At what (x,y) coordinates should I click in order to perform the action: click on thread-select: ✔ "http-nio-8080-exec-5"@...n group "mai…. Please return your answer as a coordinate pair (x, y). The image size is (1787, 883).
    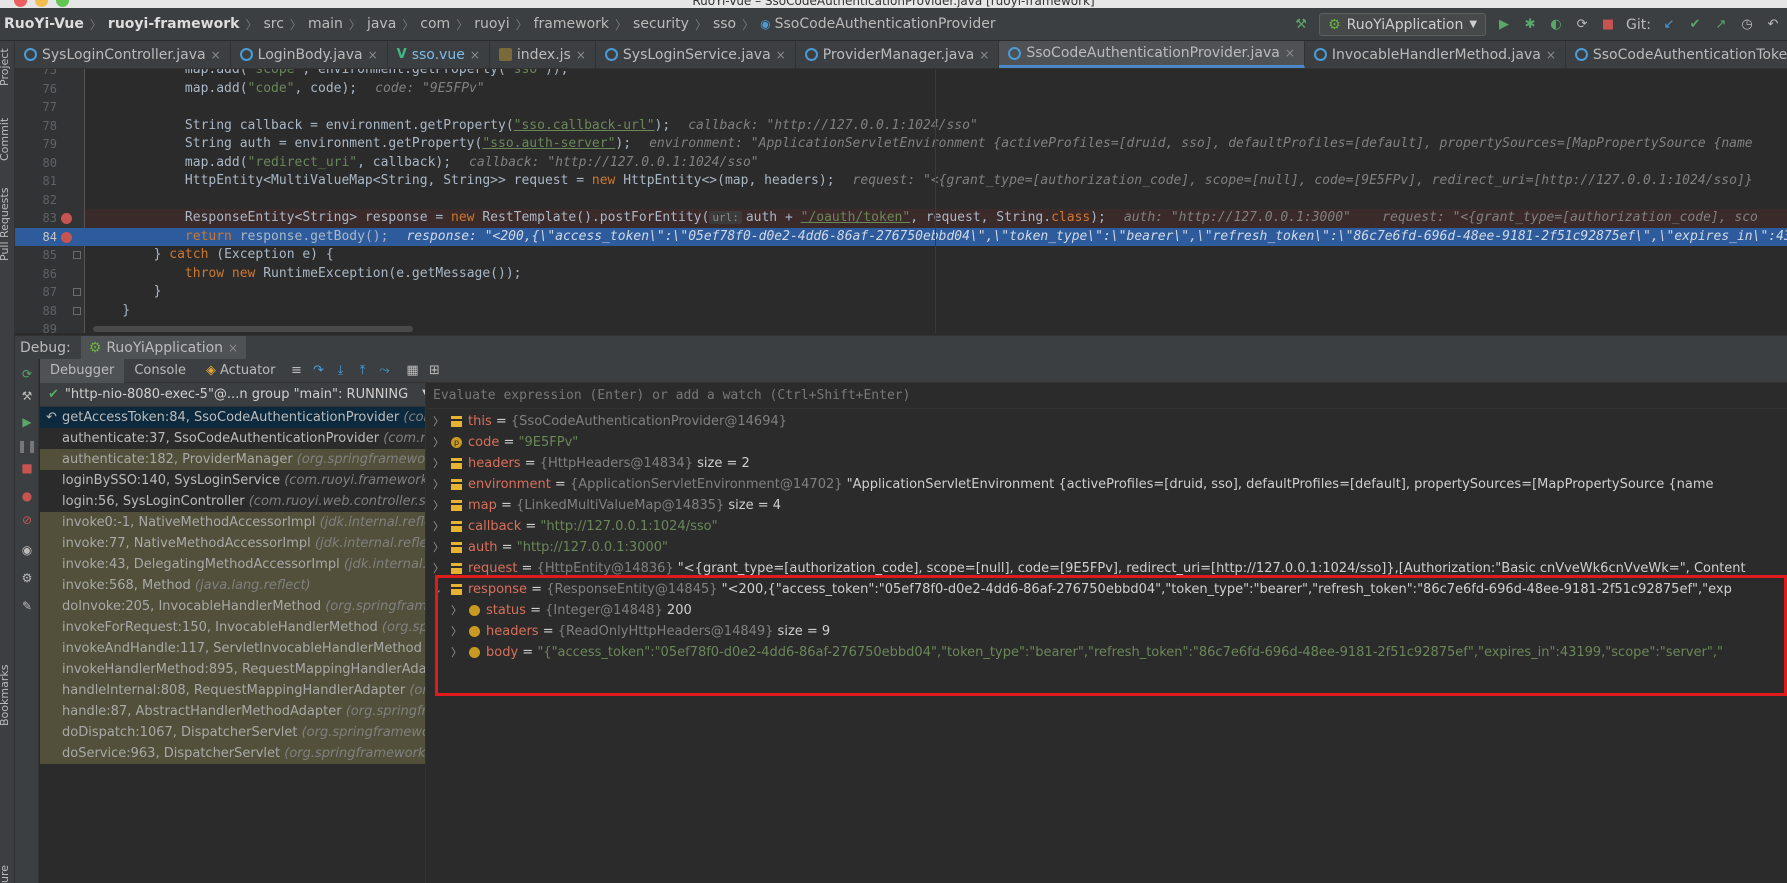
    Looking at the image, I should click on (232, 395).